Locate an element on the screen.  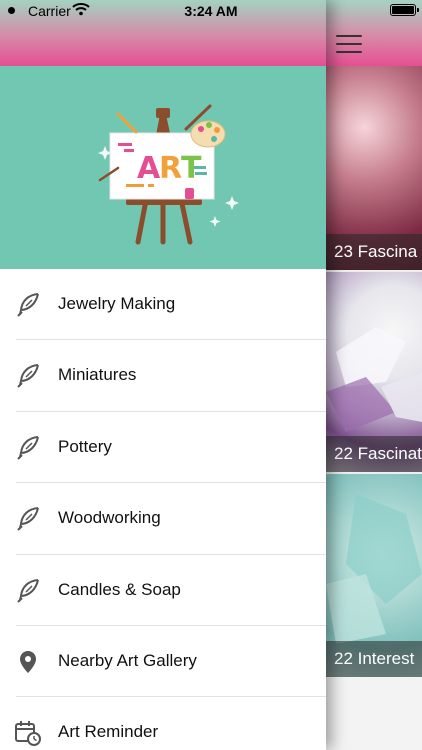
location-pin-icon is located at coordinates (28, 661).